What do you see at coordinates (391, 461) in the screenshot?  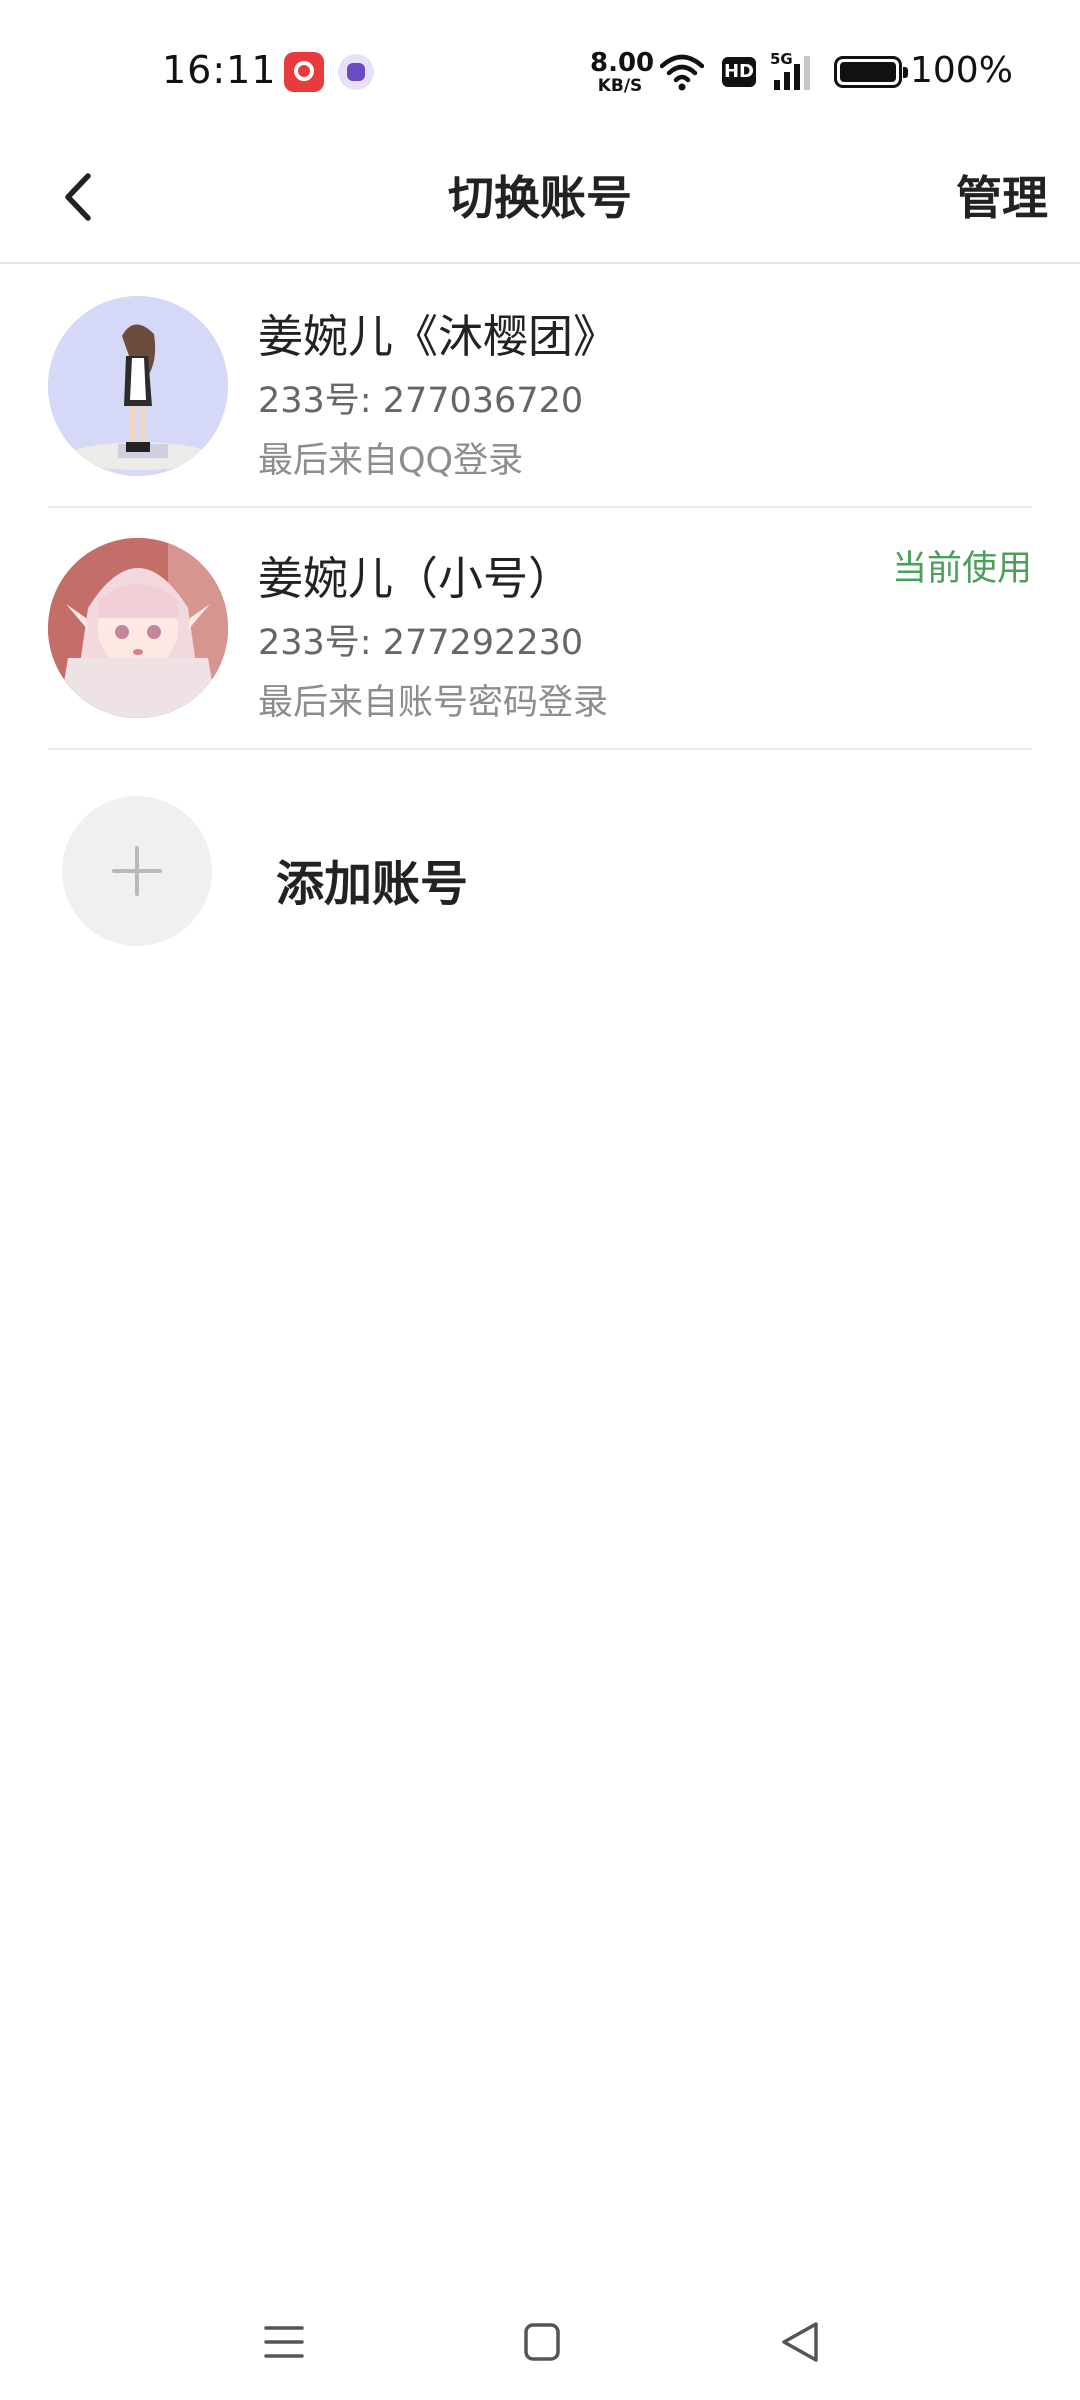 I see `account-login-source: 最后来自QQ登录` at bounding box center [391, 461].